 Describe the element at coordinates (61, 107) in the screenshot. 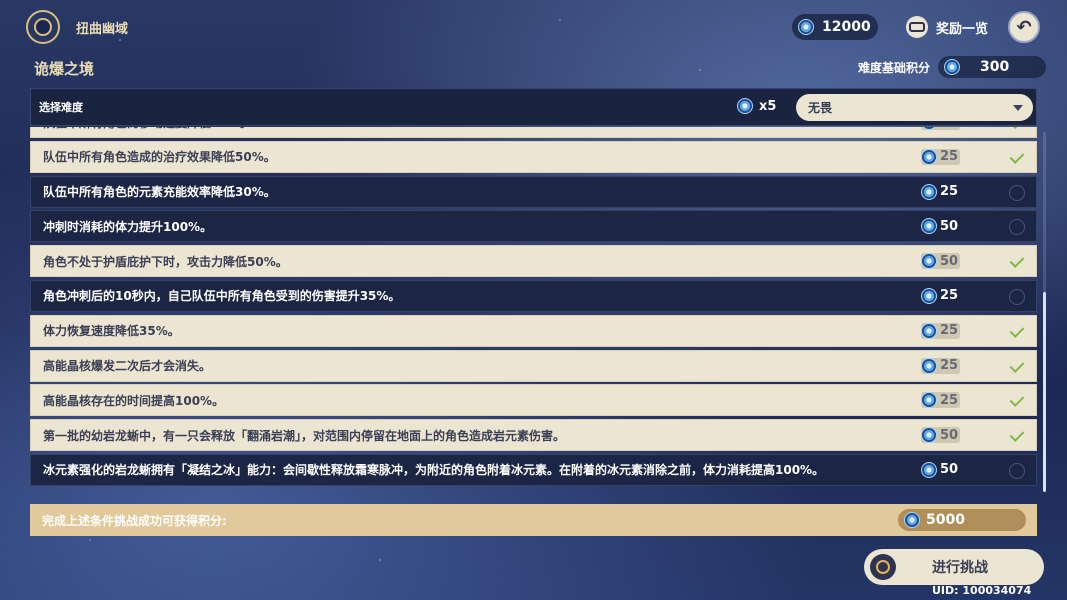

I see `difficulty-label: 选择难度` at that location.